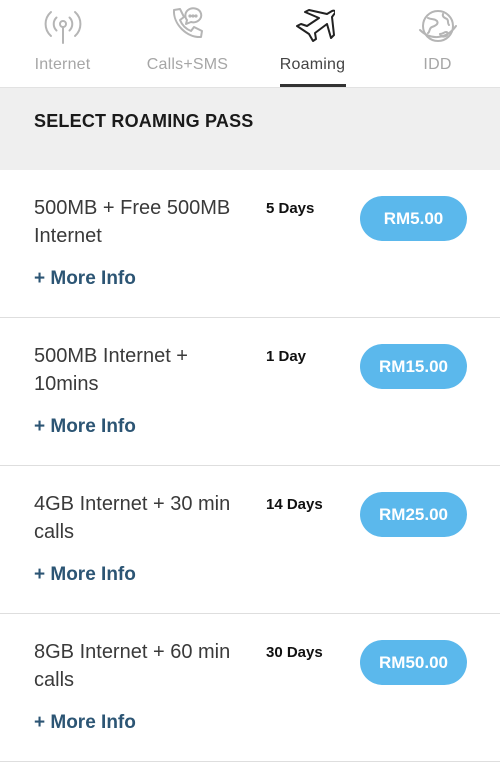  Describe the element at coordinates (413, 366) in the screenshot. I see `buy-pass-button: RM15.00` at that location.